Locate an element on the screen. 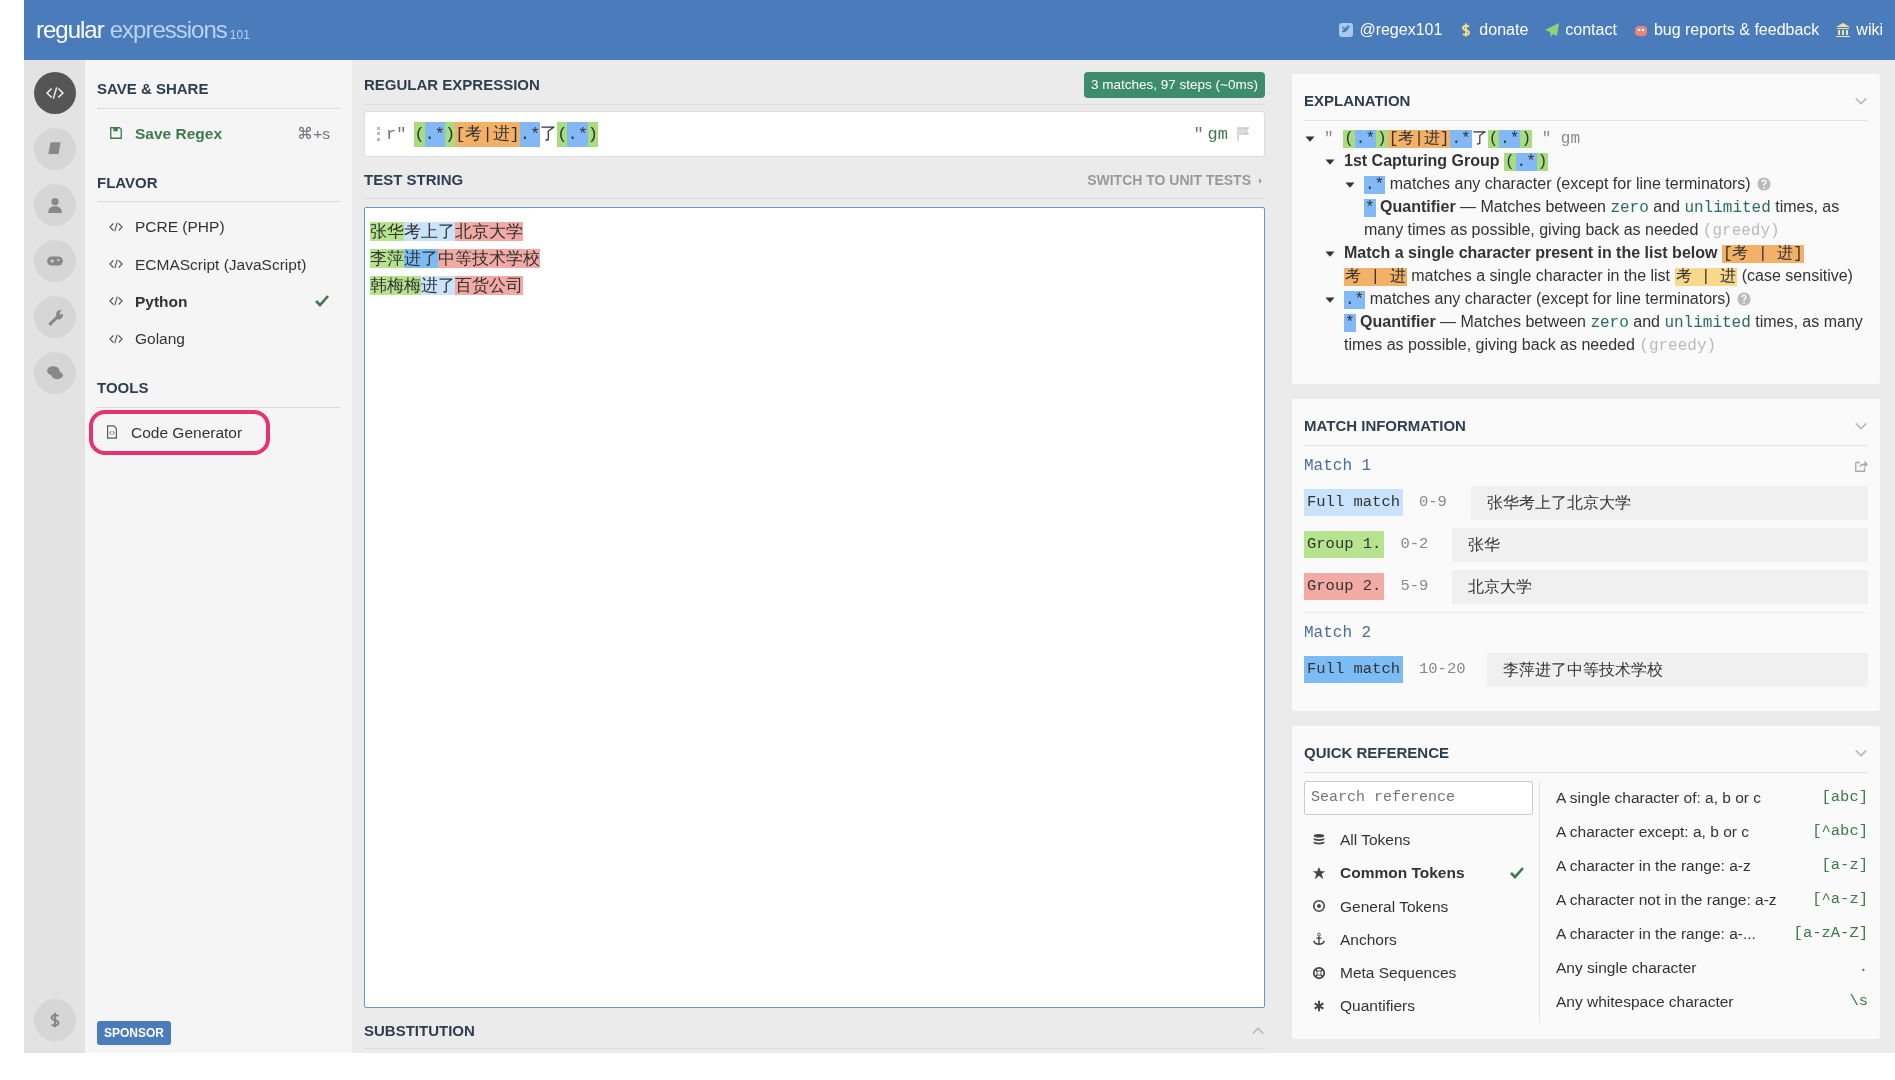 The height and width of the screenshot is (1080, 1895). category-item: Meta Sequences is located at coordinates (1418, 973).